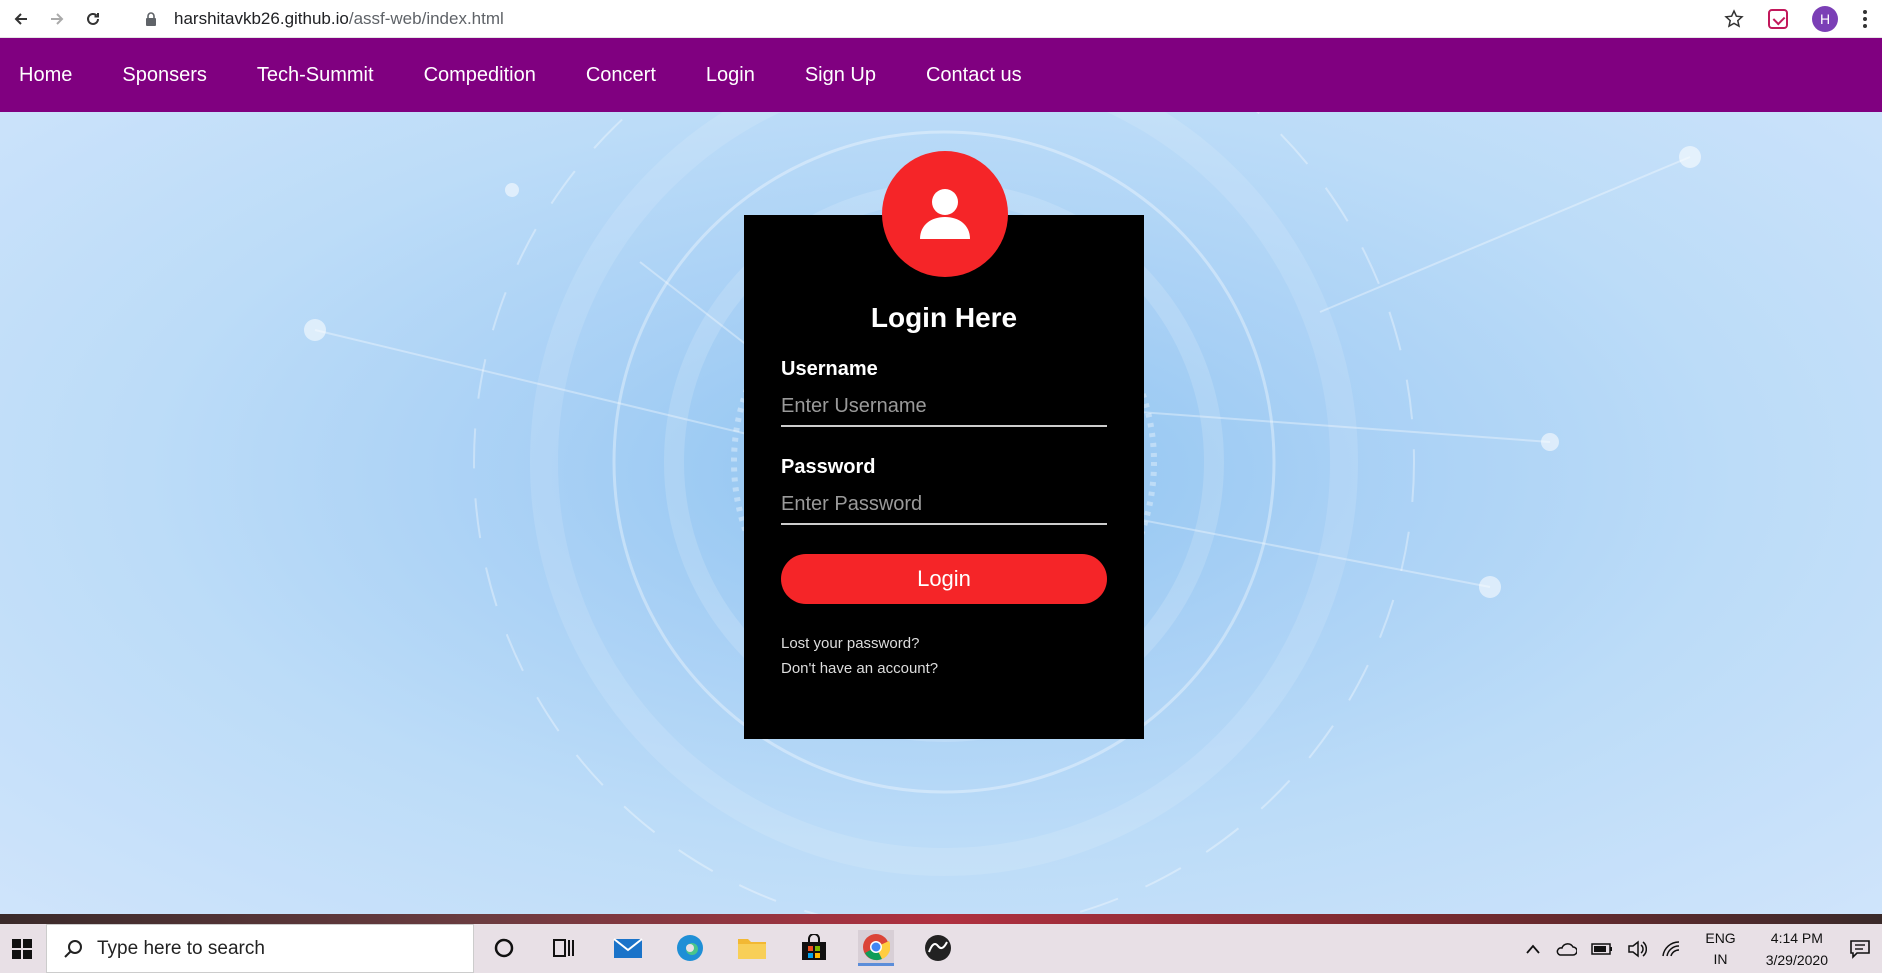  Describe the element at coordinates (859, 668) in the screenshot. I see `no-account-link: Don't have an account?` at that location.